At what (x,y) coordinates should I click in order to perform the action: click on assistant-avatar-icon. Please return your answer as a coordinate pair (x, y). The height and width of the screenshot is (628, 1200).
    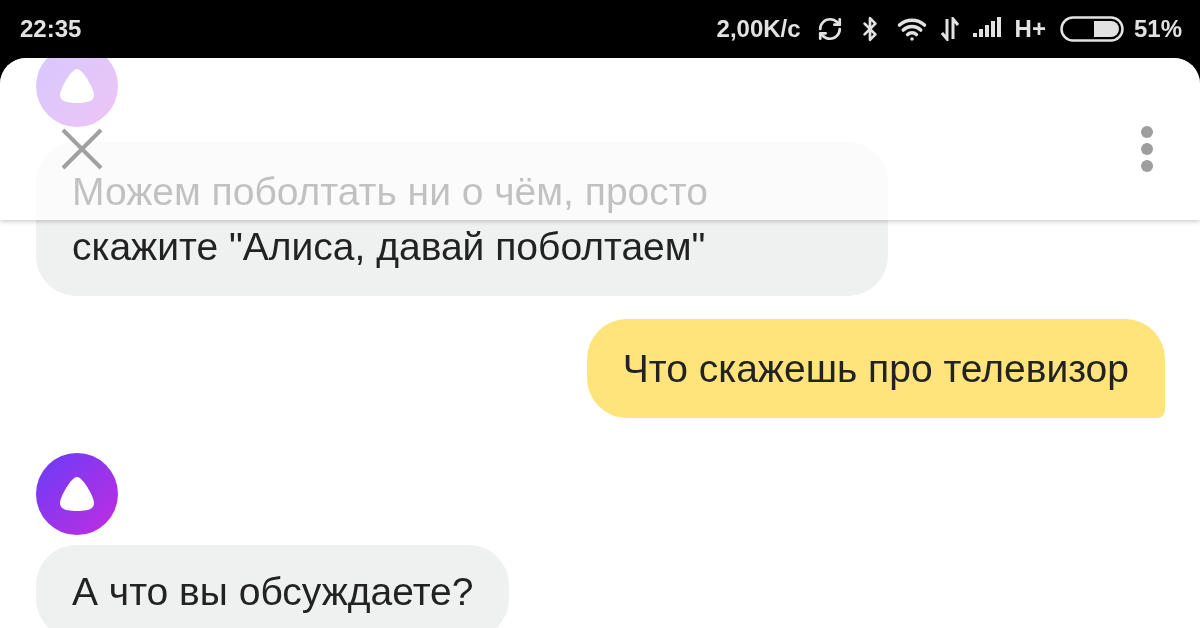
    Looking at the image, I should click on (77, 494).